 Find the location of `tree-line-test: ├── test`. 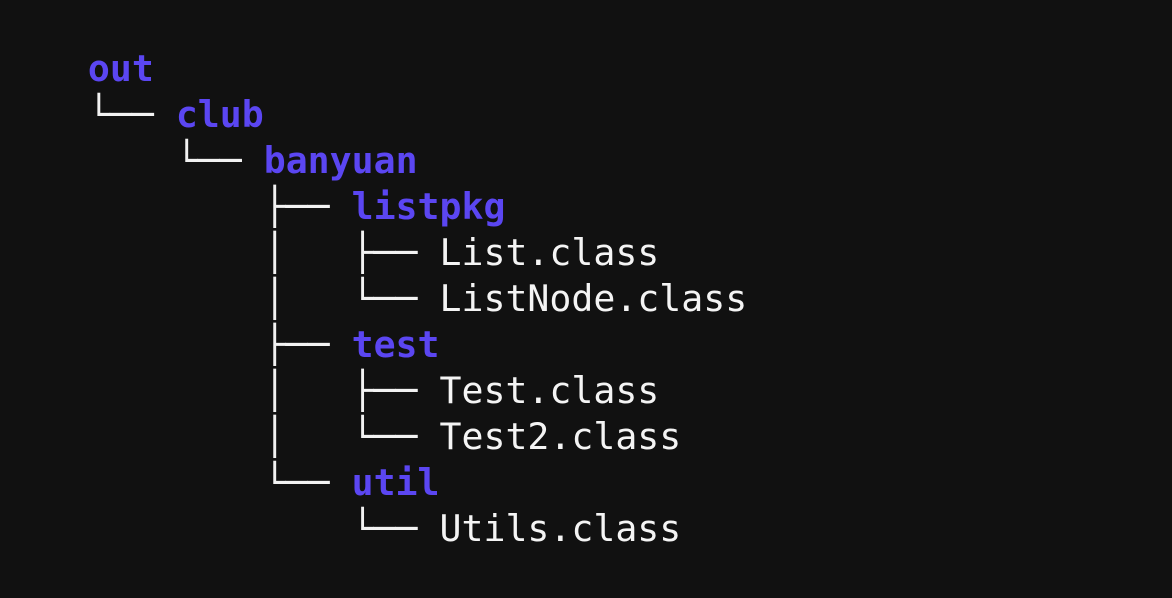

tree-line-test: ├── test is located at coordinates (220, 321).